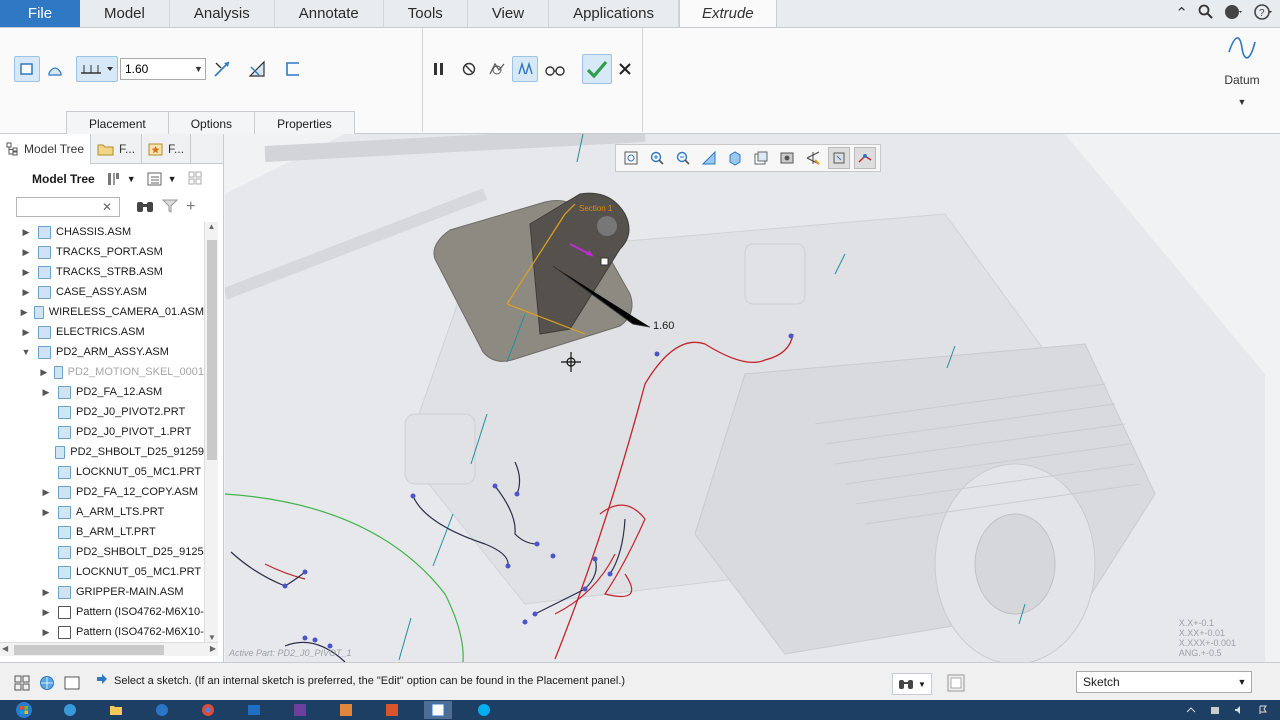 The image size is (1280, 720). I want to click on zoom-out-icon, so click(683, 158).